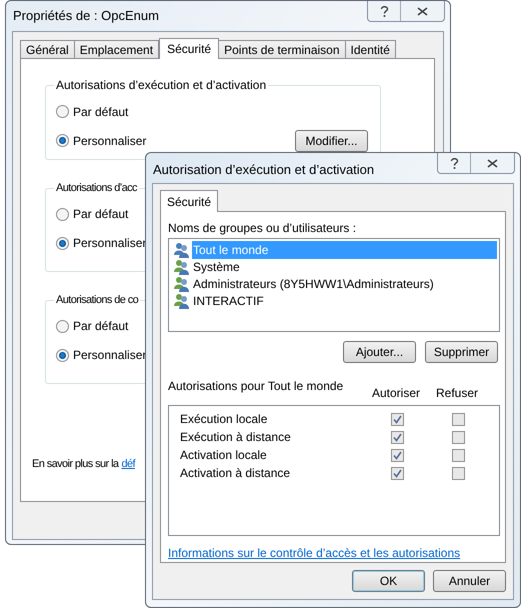  Describe the element at coordinates (461, 352) in the screenshot. I see `remove-button: Supprimer` at that location.